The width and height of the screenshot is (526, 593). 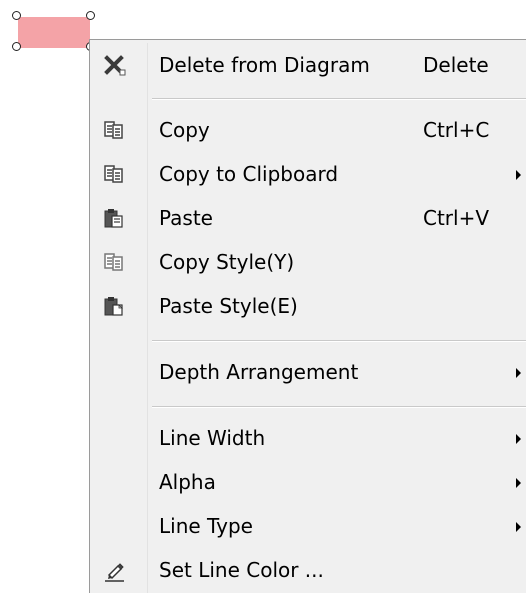 What do you see at coordinates (16, 46) in the screenshot?
I see `resize-handle-bottom-left` at bounding box center [16, 46].